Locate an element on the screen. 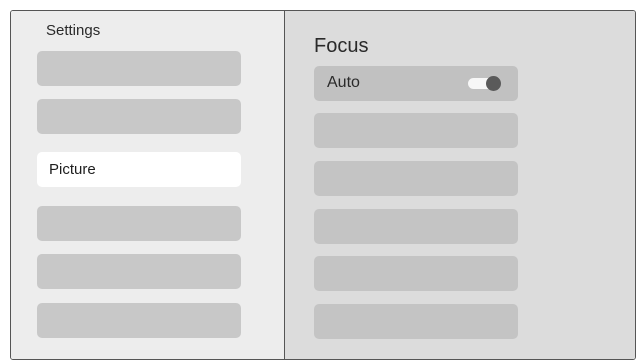  focus-option-label: Auto is located at coordinates (343, 82).